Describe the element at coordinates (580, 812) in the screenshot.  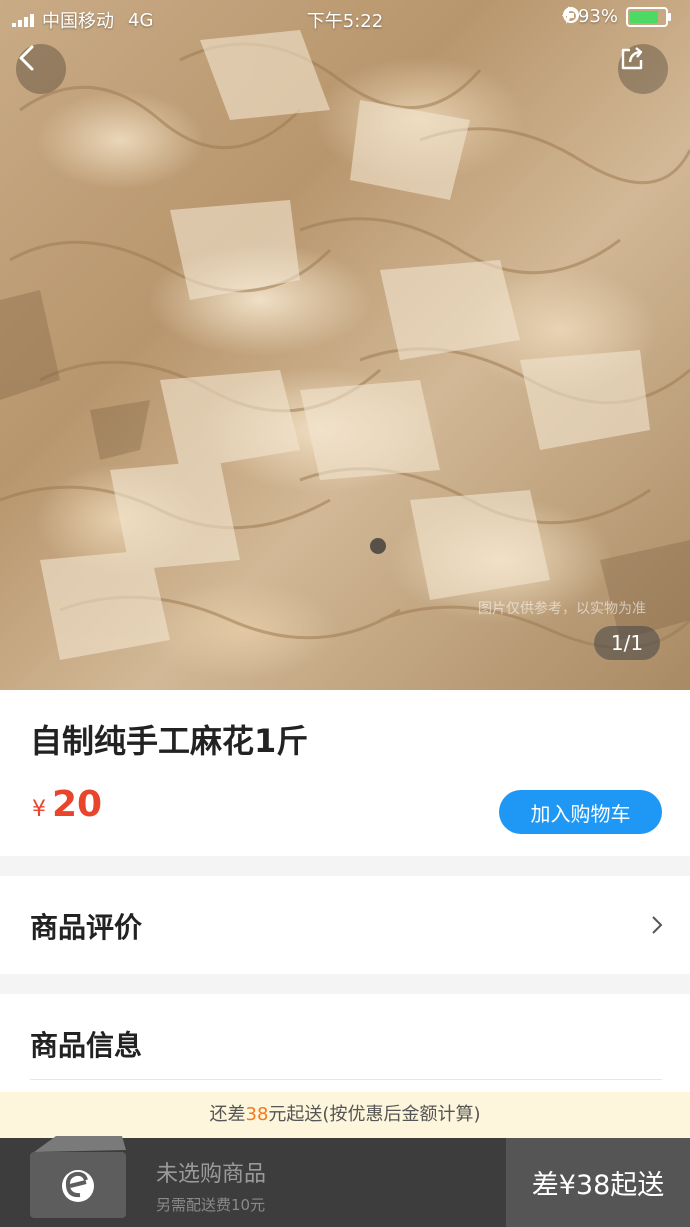
I see `add-to-cart-button: 加入购物车` at that location.